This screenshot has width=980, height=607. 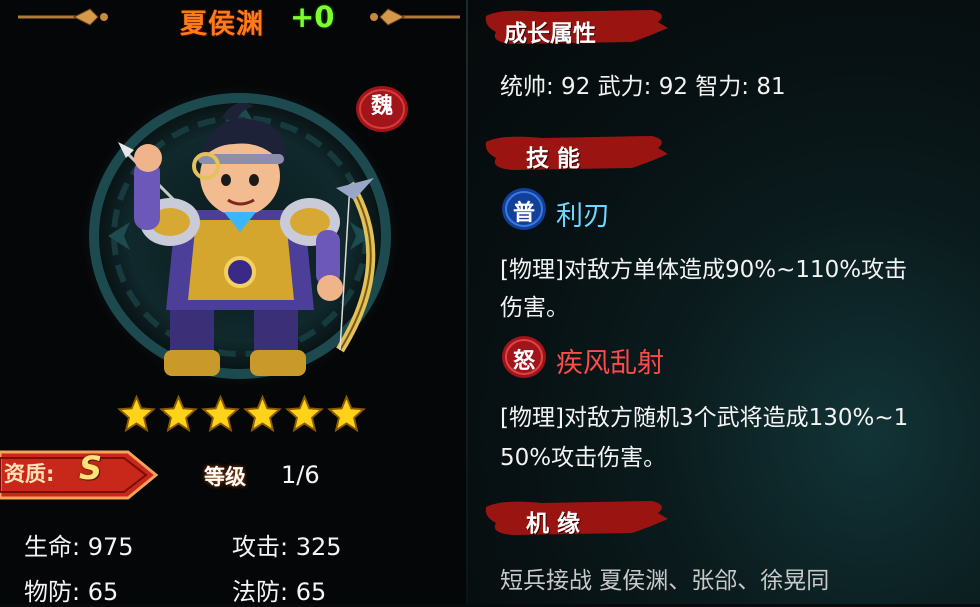 What do you see at coordinates (550, 34) in the screenshot?
I see `growth-title: 成长属性` at bounding box center [550, 34].